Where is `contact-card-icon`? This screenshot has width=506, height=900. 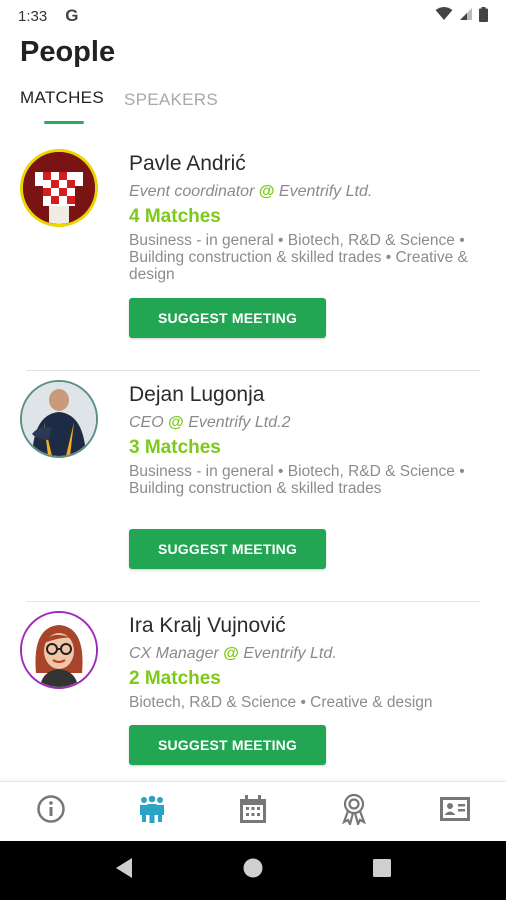
contact-card-icon is located at coordinates (455, 811).